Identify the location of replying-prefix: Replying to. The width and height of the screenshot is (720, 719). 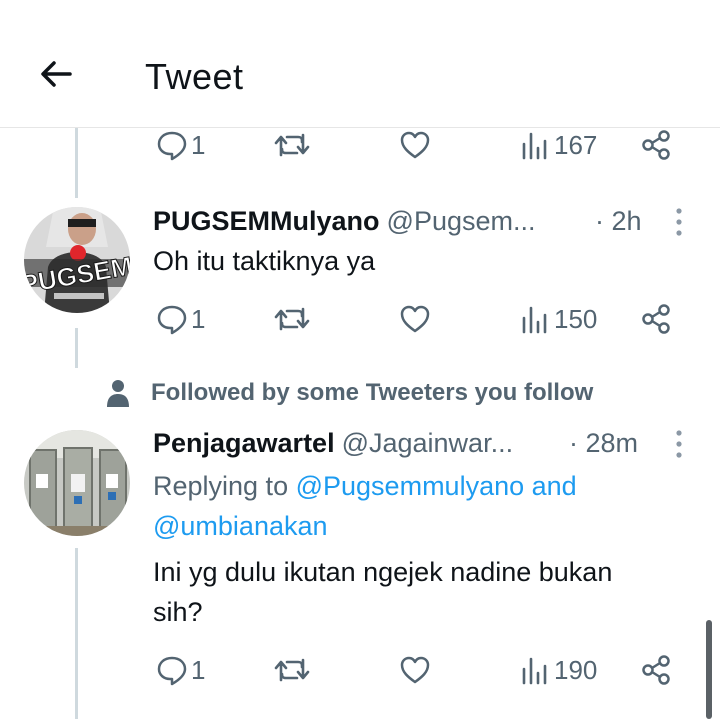
(221, 486).